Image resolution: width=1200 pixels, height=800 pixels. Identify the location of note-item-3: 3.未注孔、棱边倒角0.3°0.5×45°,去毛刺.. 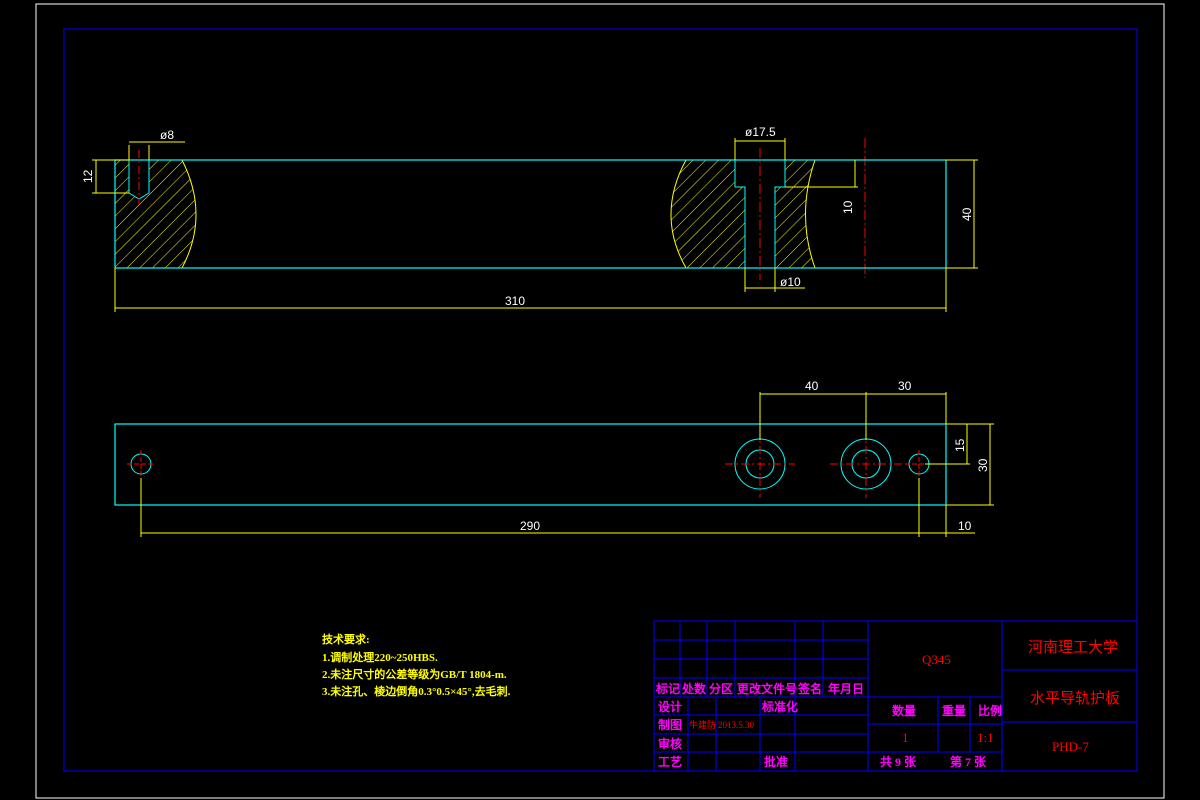
(416, 691).